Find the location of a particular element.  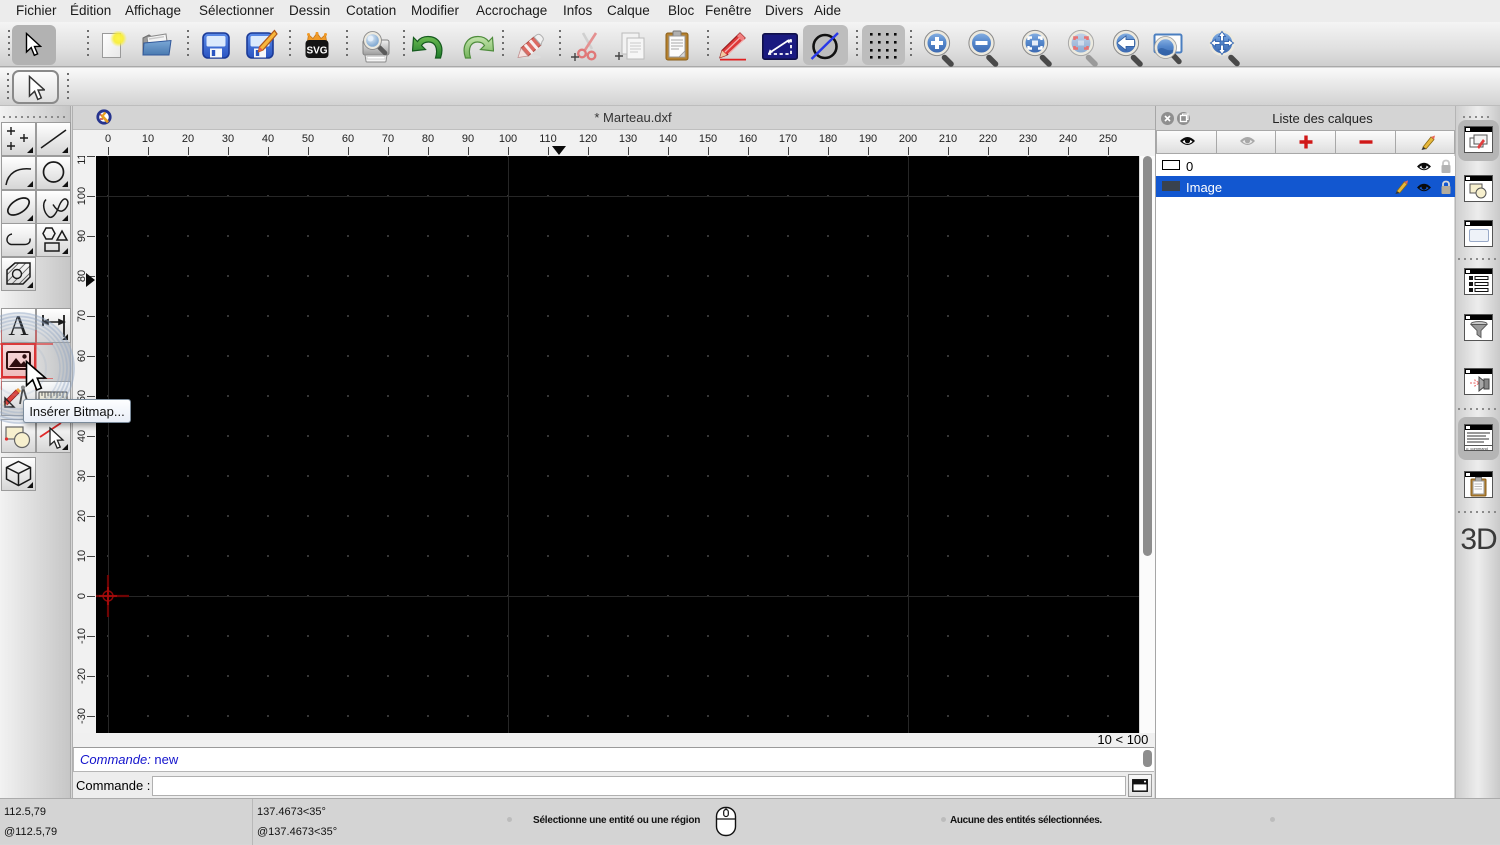

svg-text: SVG is located at coordinates (316, 51).